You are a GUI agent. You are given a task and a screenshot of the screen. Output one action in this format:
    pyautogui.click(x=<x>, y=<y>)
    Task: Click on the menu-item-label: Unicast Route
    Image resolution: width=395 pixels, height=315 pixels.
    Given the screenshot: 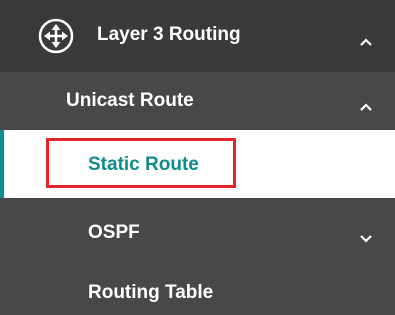 What is the action you would take?
    pyautogui.click(x=130, y=100)
    